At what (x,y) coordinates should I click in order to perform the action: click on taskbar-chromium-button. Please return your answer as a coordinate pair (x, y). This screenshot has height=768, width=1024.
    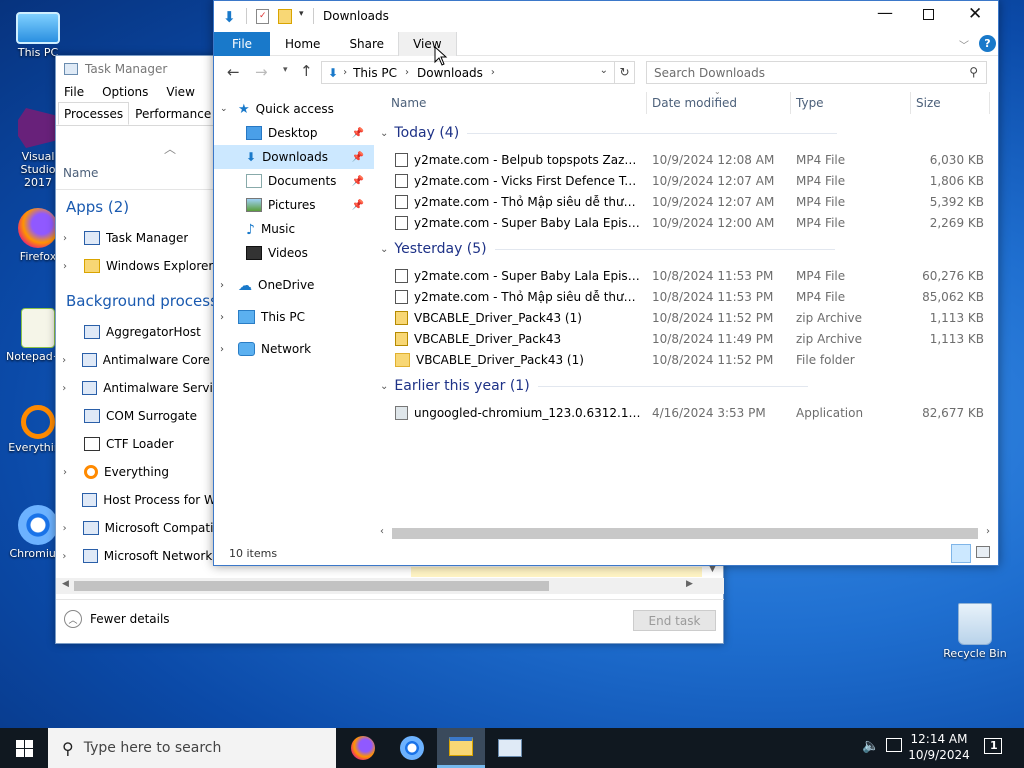
    Looking at the image, I should click on (412, 748).